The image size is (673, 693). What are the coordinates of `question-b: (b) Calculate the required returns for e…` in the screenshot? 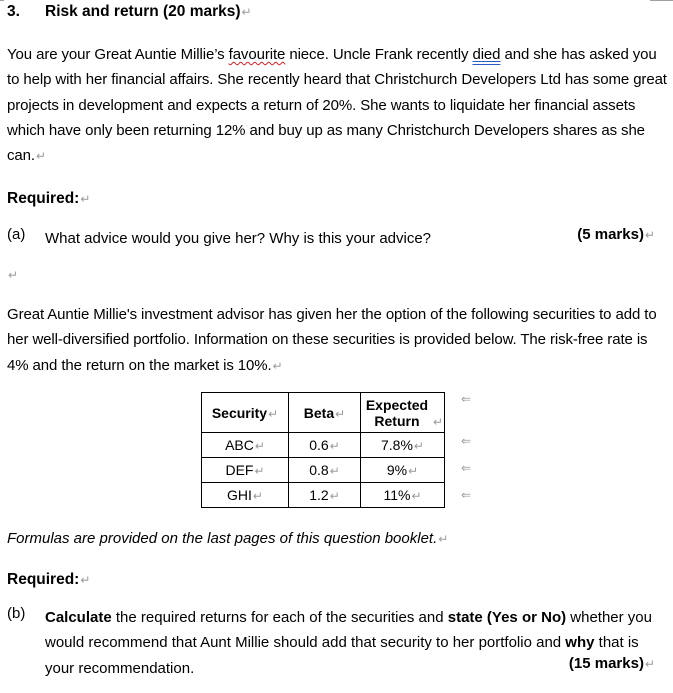 It's located at (337, 645).